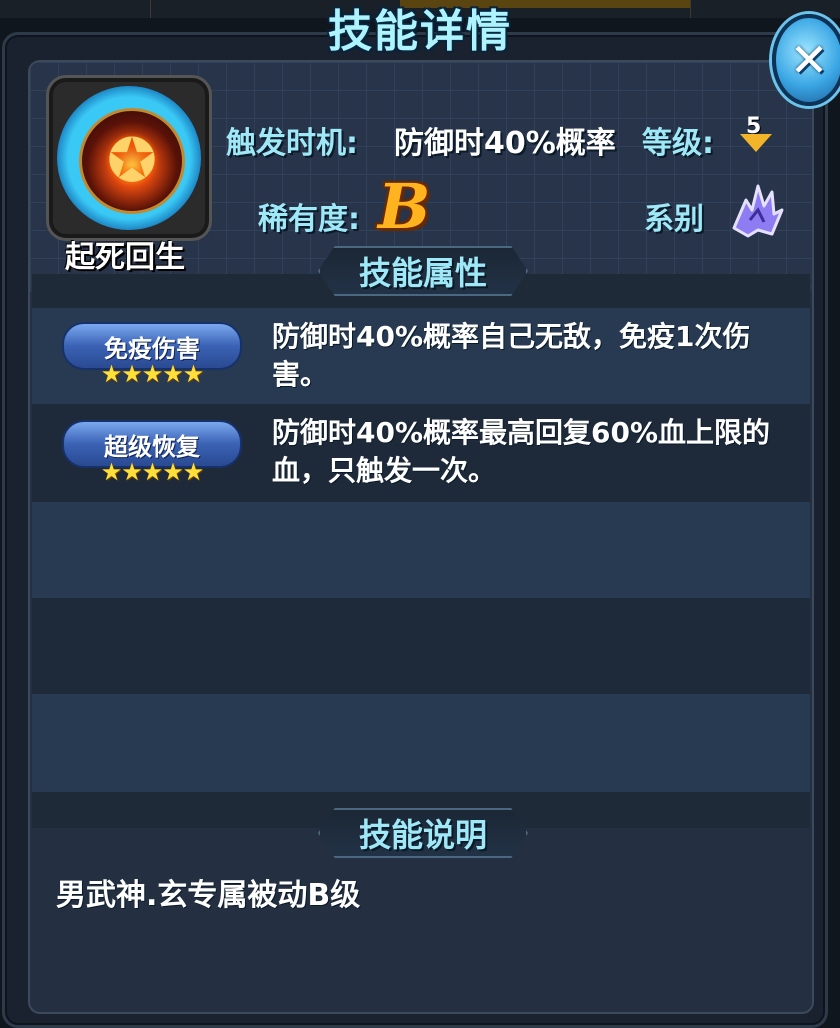 The image size is (840, 1028). Describe the element at coordinates (674, 219) in the screenshot. I see `type-label: 系别` at that location.